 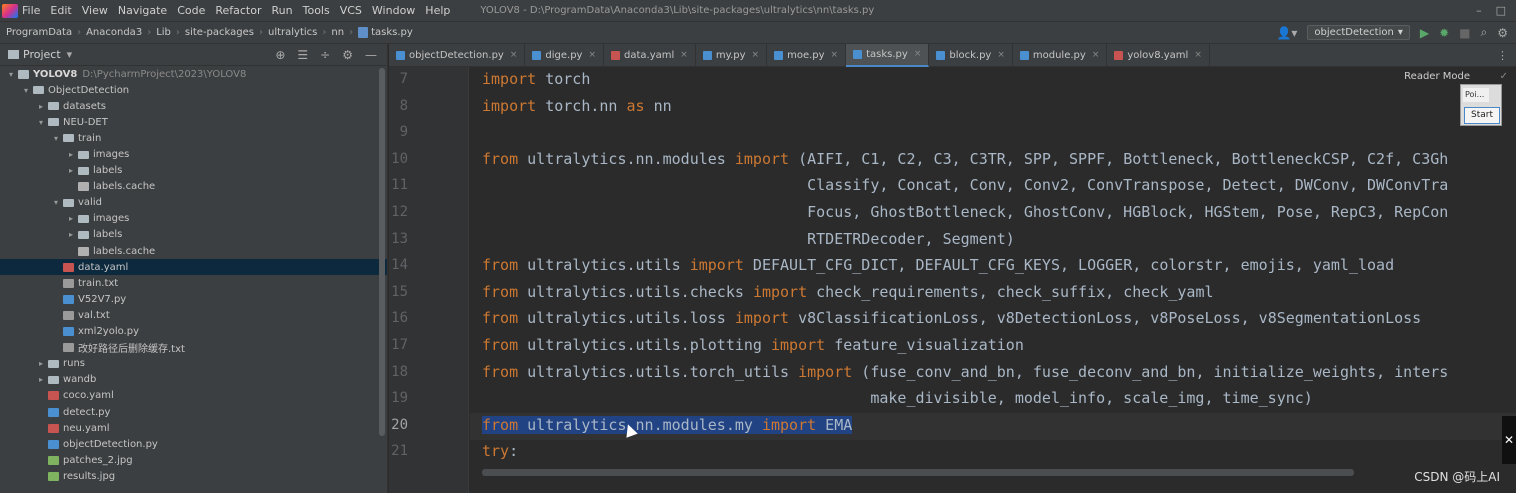 I want to click on settings-icon: ⚙, so click(x=1502, y=33).